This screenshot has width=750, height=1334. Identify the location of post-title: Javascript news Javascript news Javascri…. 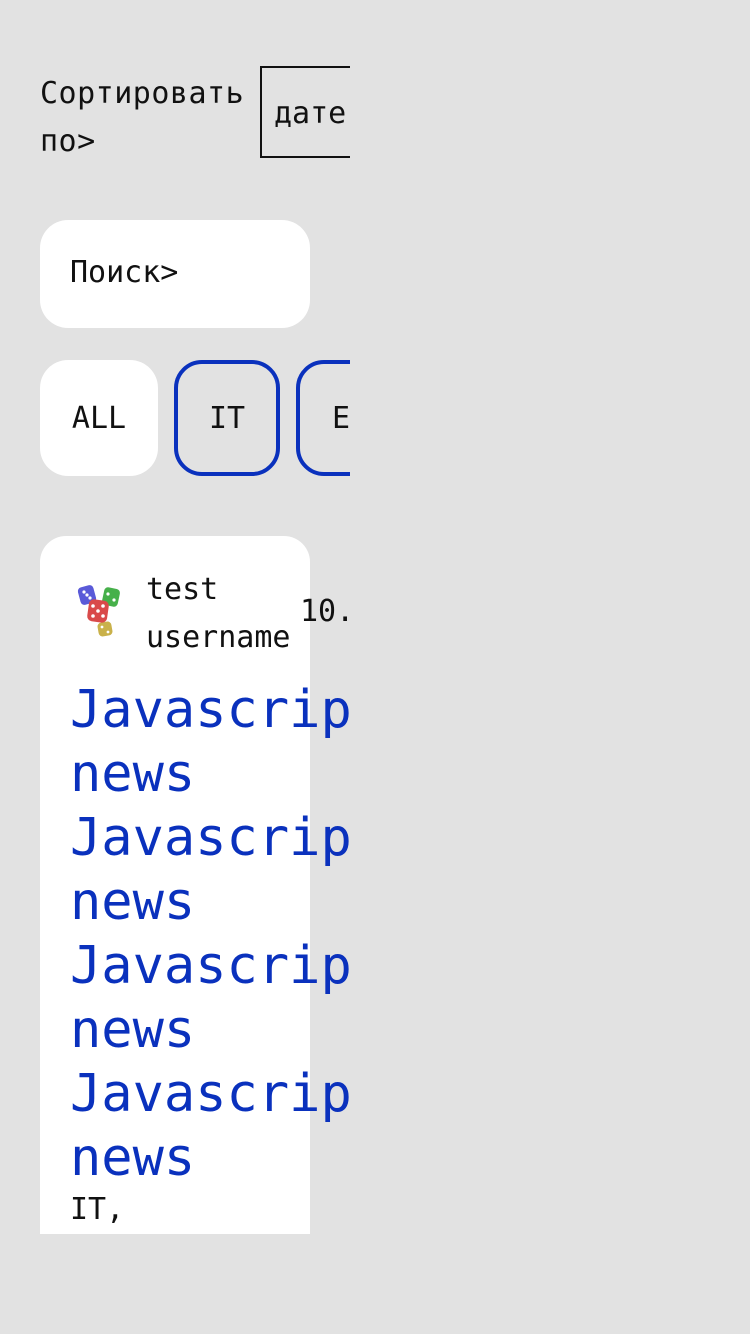
(210, 934).